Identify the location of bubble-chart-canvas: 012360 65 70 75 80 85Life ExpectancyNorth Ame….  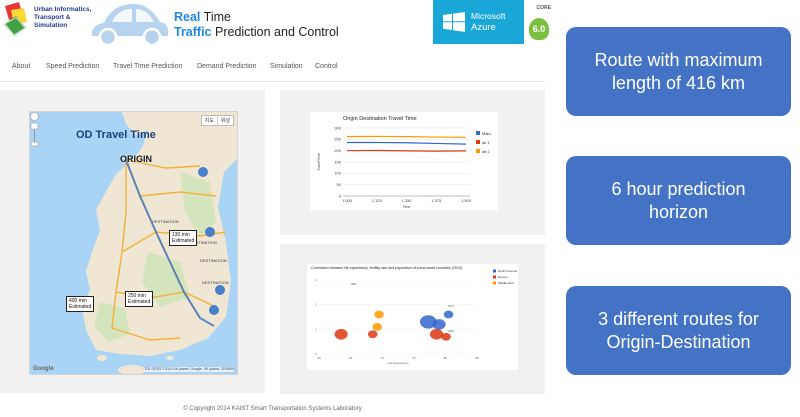
(416, 317).